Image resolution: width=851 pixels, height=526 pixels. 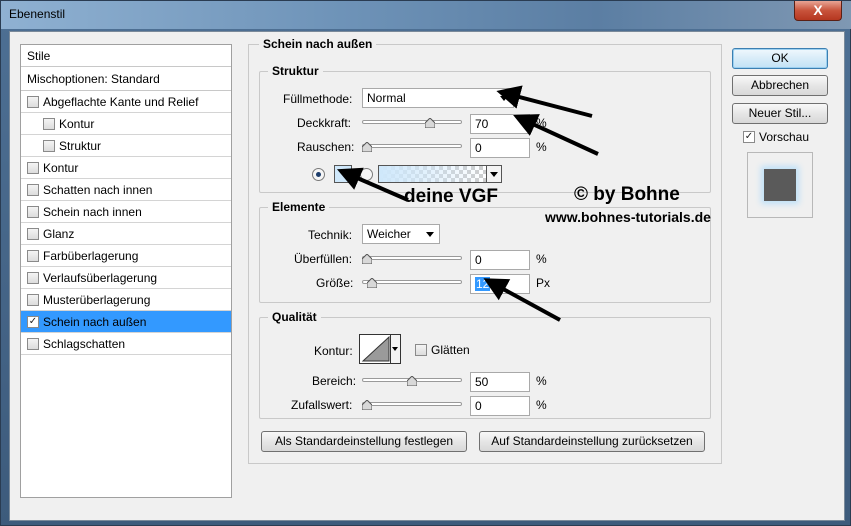 I want to click on jitter-label: Zufallswert:, so click(x=322, y=405).